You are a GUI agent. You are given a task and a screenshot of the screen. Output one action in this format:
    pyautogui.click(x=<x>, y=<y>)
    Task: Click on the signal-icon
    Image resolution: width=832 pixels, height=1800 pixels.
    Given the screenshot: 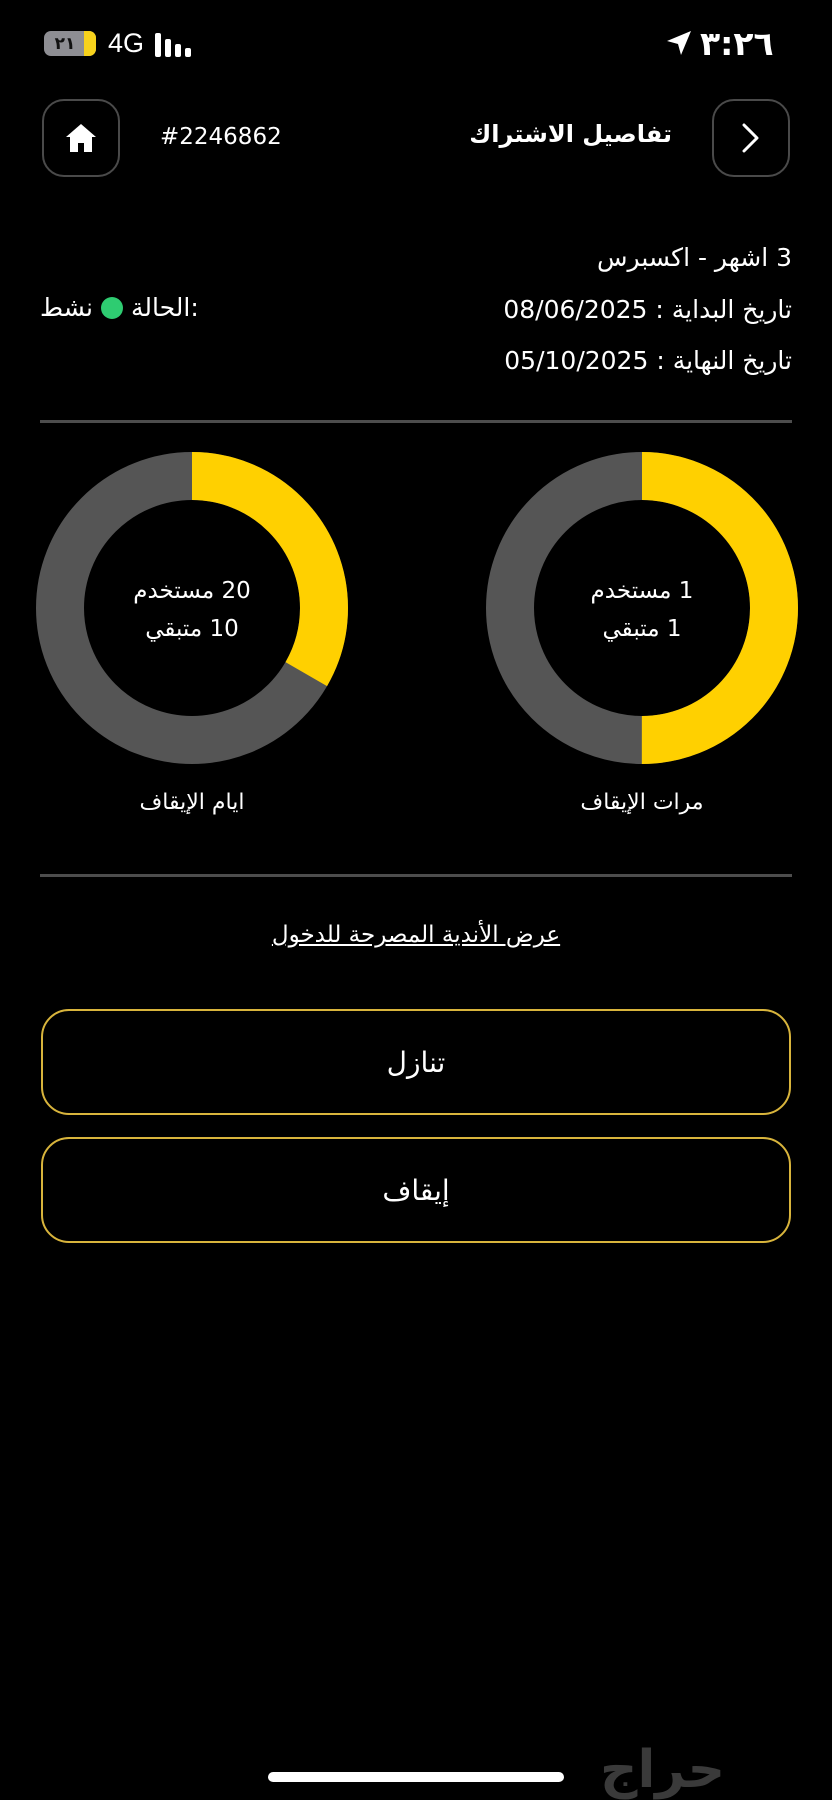 What is the action you would take?
    pyautogui.click(x=173, y=45)
    